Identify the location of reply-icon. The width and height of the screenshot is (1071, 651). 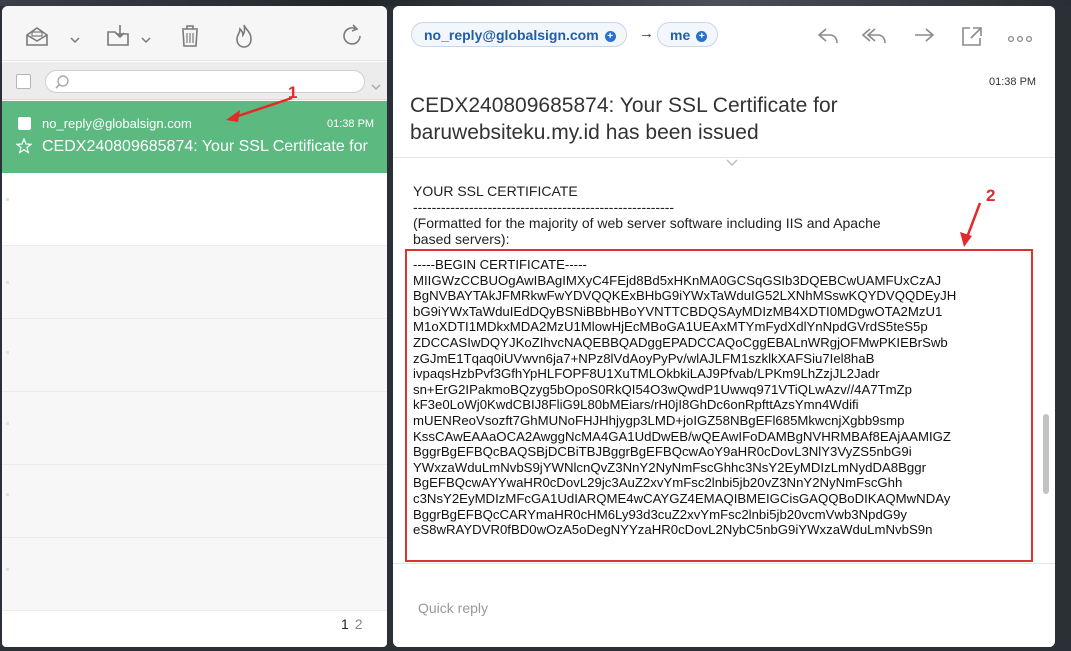
(828, 36).